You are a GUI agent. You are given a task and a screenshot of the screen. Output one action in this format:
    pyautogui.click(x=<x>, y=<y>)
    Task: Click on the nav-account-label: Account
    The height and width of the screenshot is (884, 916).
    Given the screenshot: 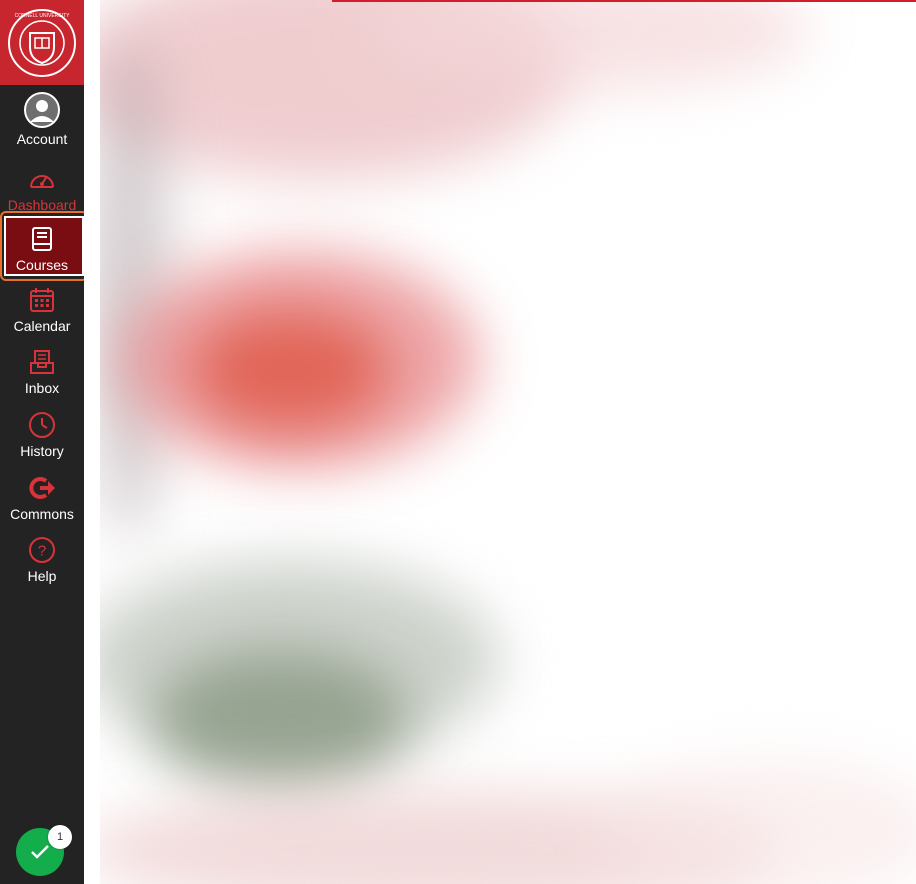 What is the action you would take?
    pyautogui.click(x=42, y=139)
    